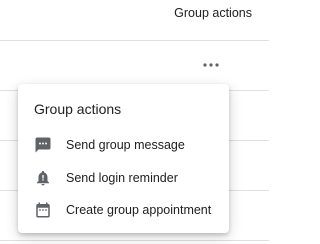  What do you see at coordinates (139, 210) in the screenshot?
I see `menu-item-label: Create group appointment` at bounding box center [139, 210].